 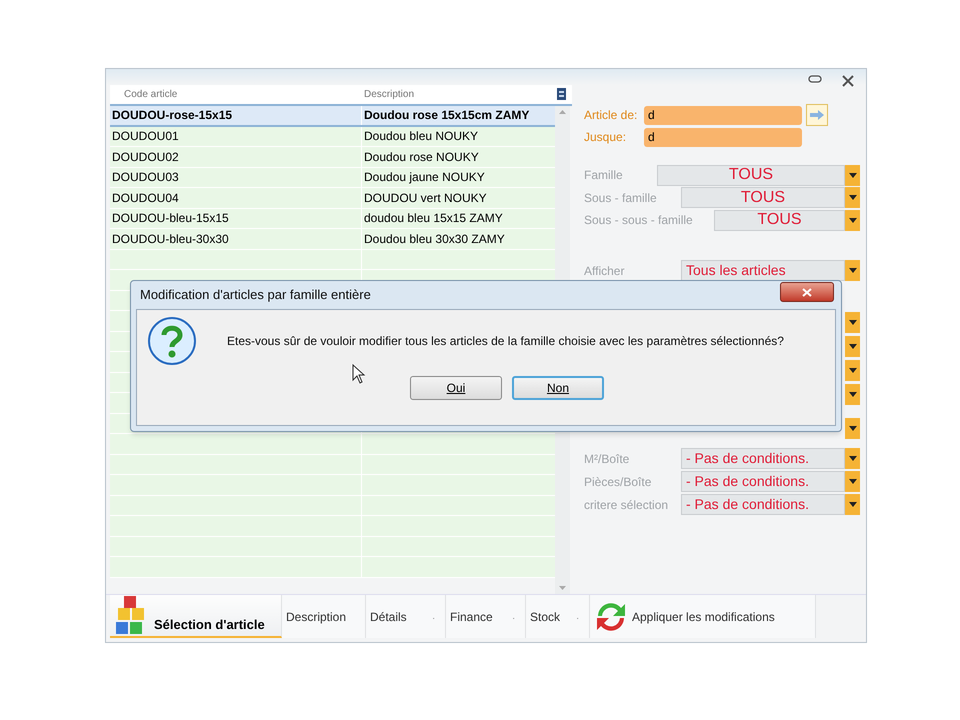 What do you see at coordinates (424, 177) in the screenshot?
I see `table-cell-text: Doudou jaune NOUKY` at bounding box center [424, 177].